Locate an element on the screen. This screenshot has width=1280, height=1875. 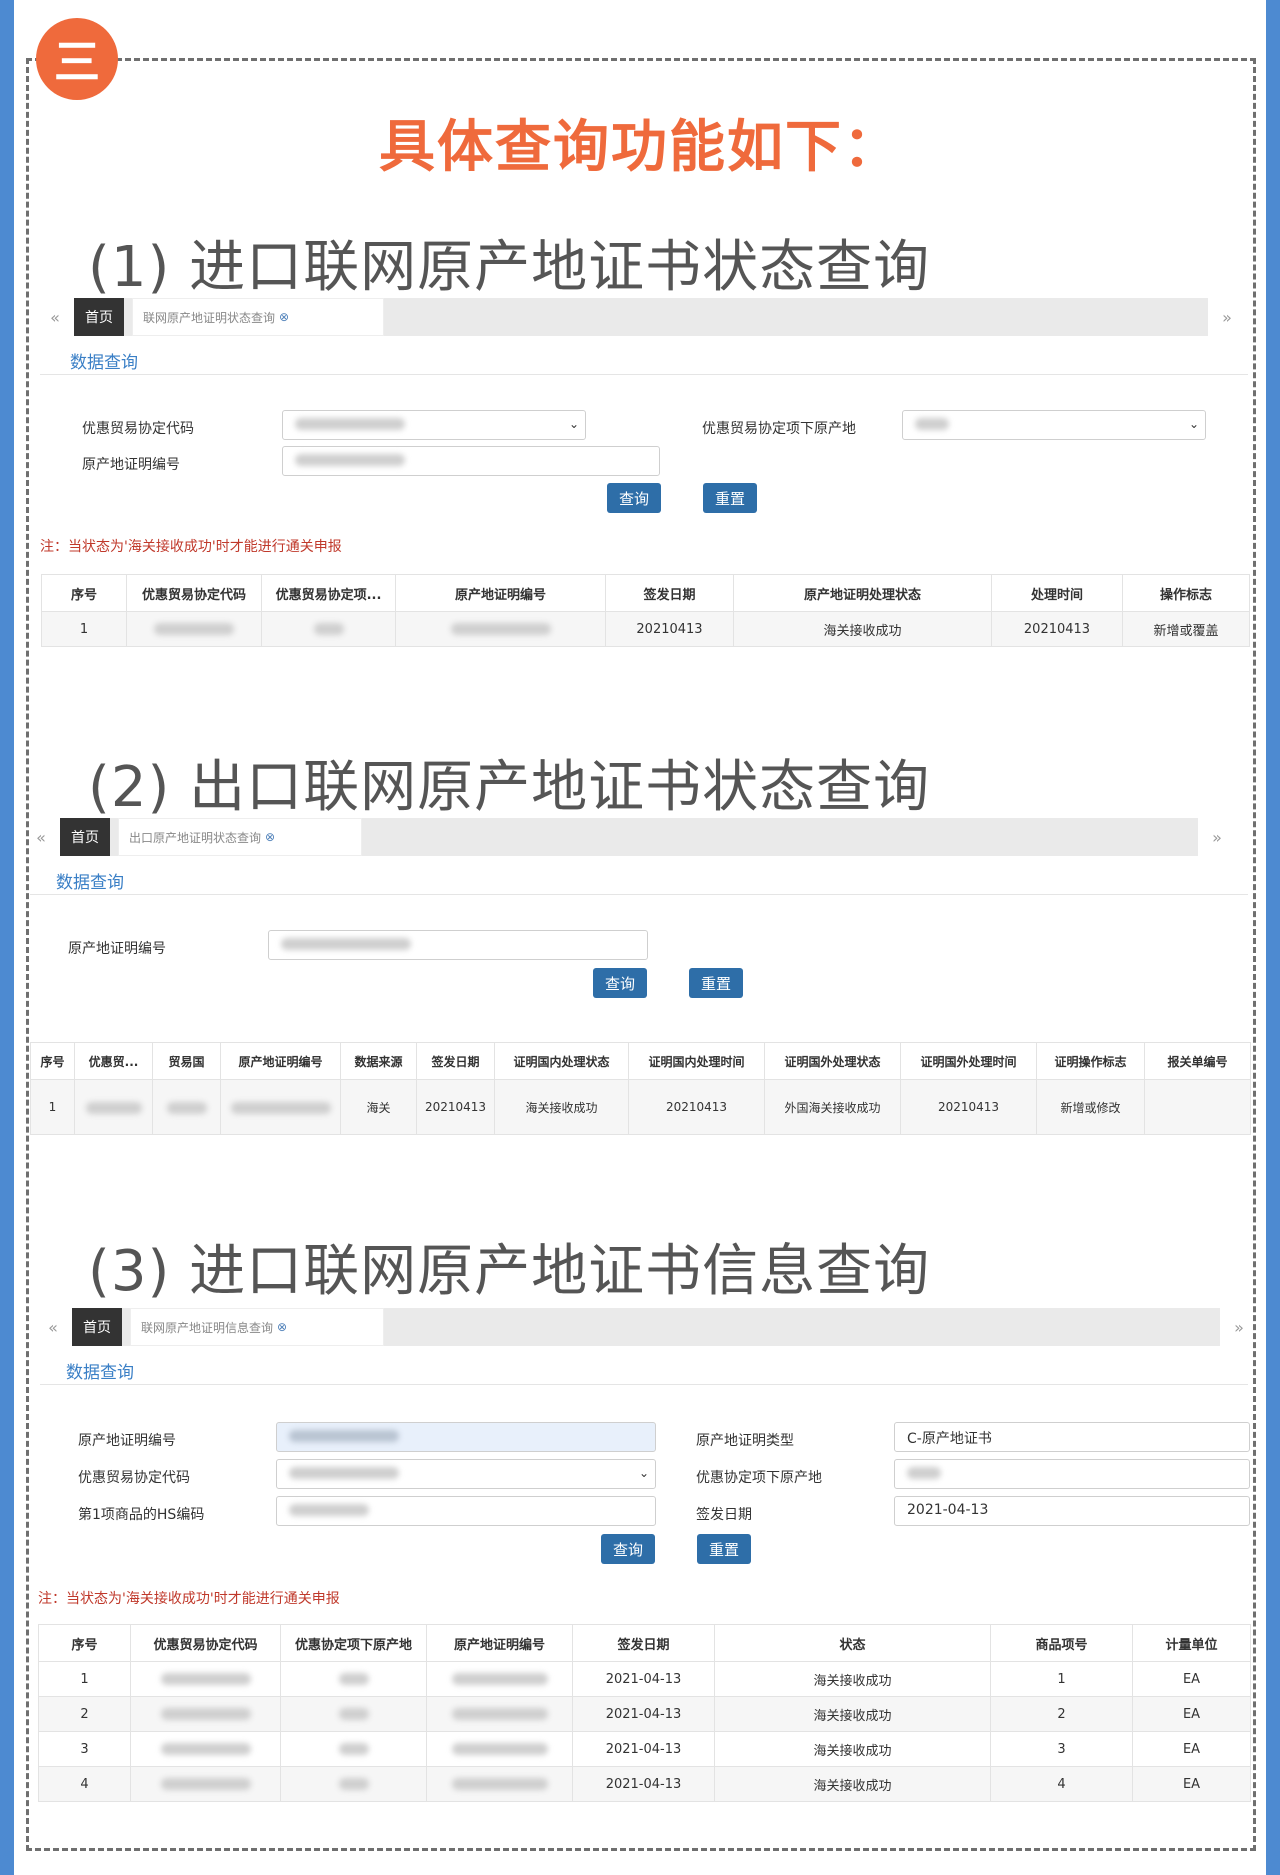
cell-no: 1 is located at coordinates (52, 1107).